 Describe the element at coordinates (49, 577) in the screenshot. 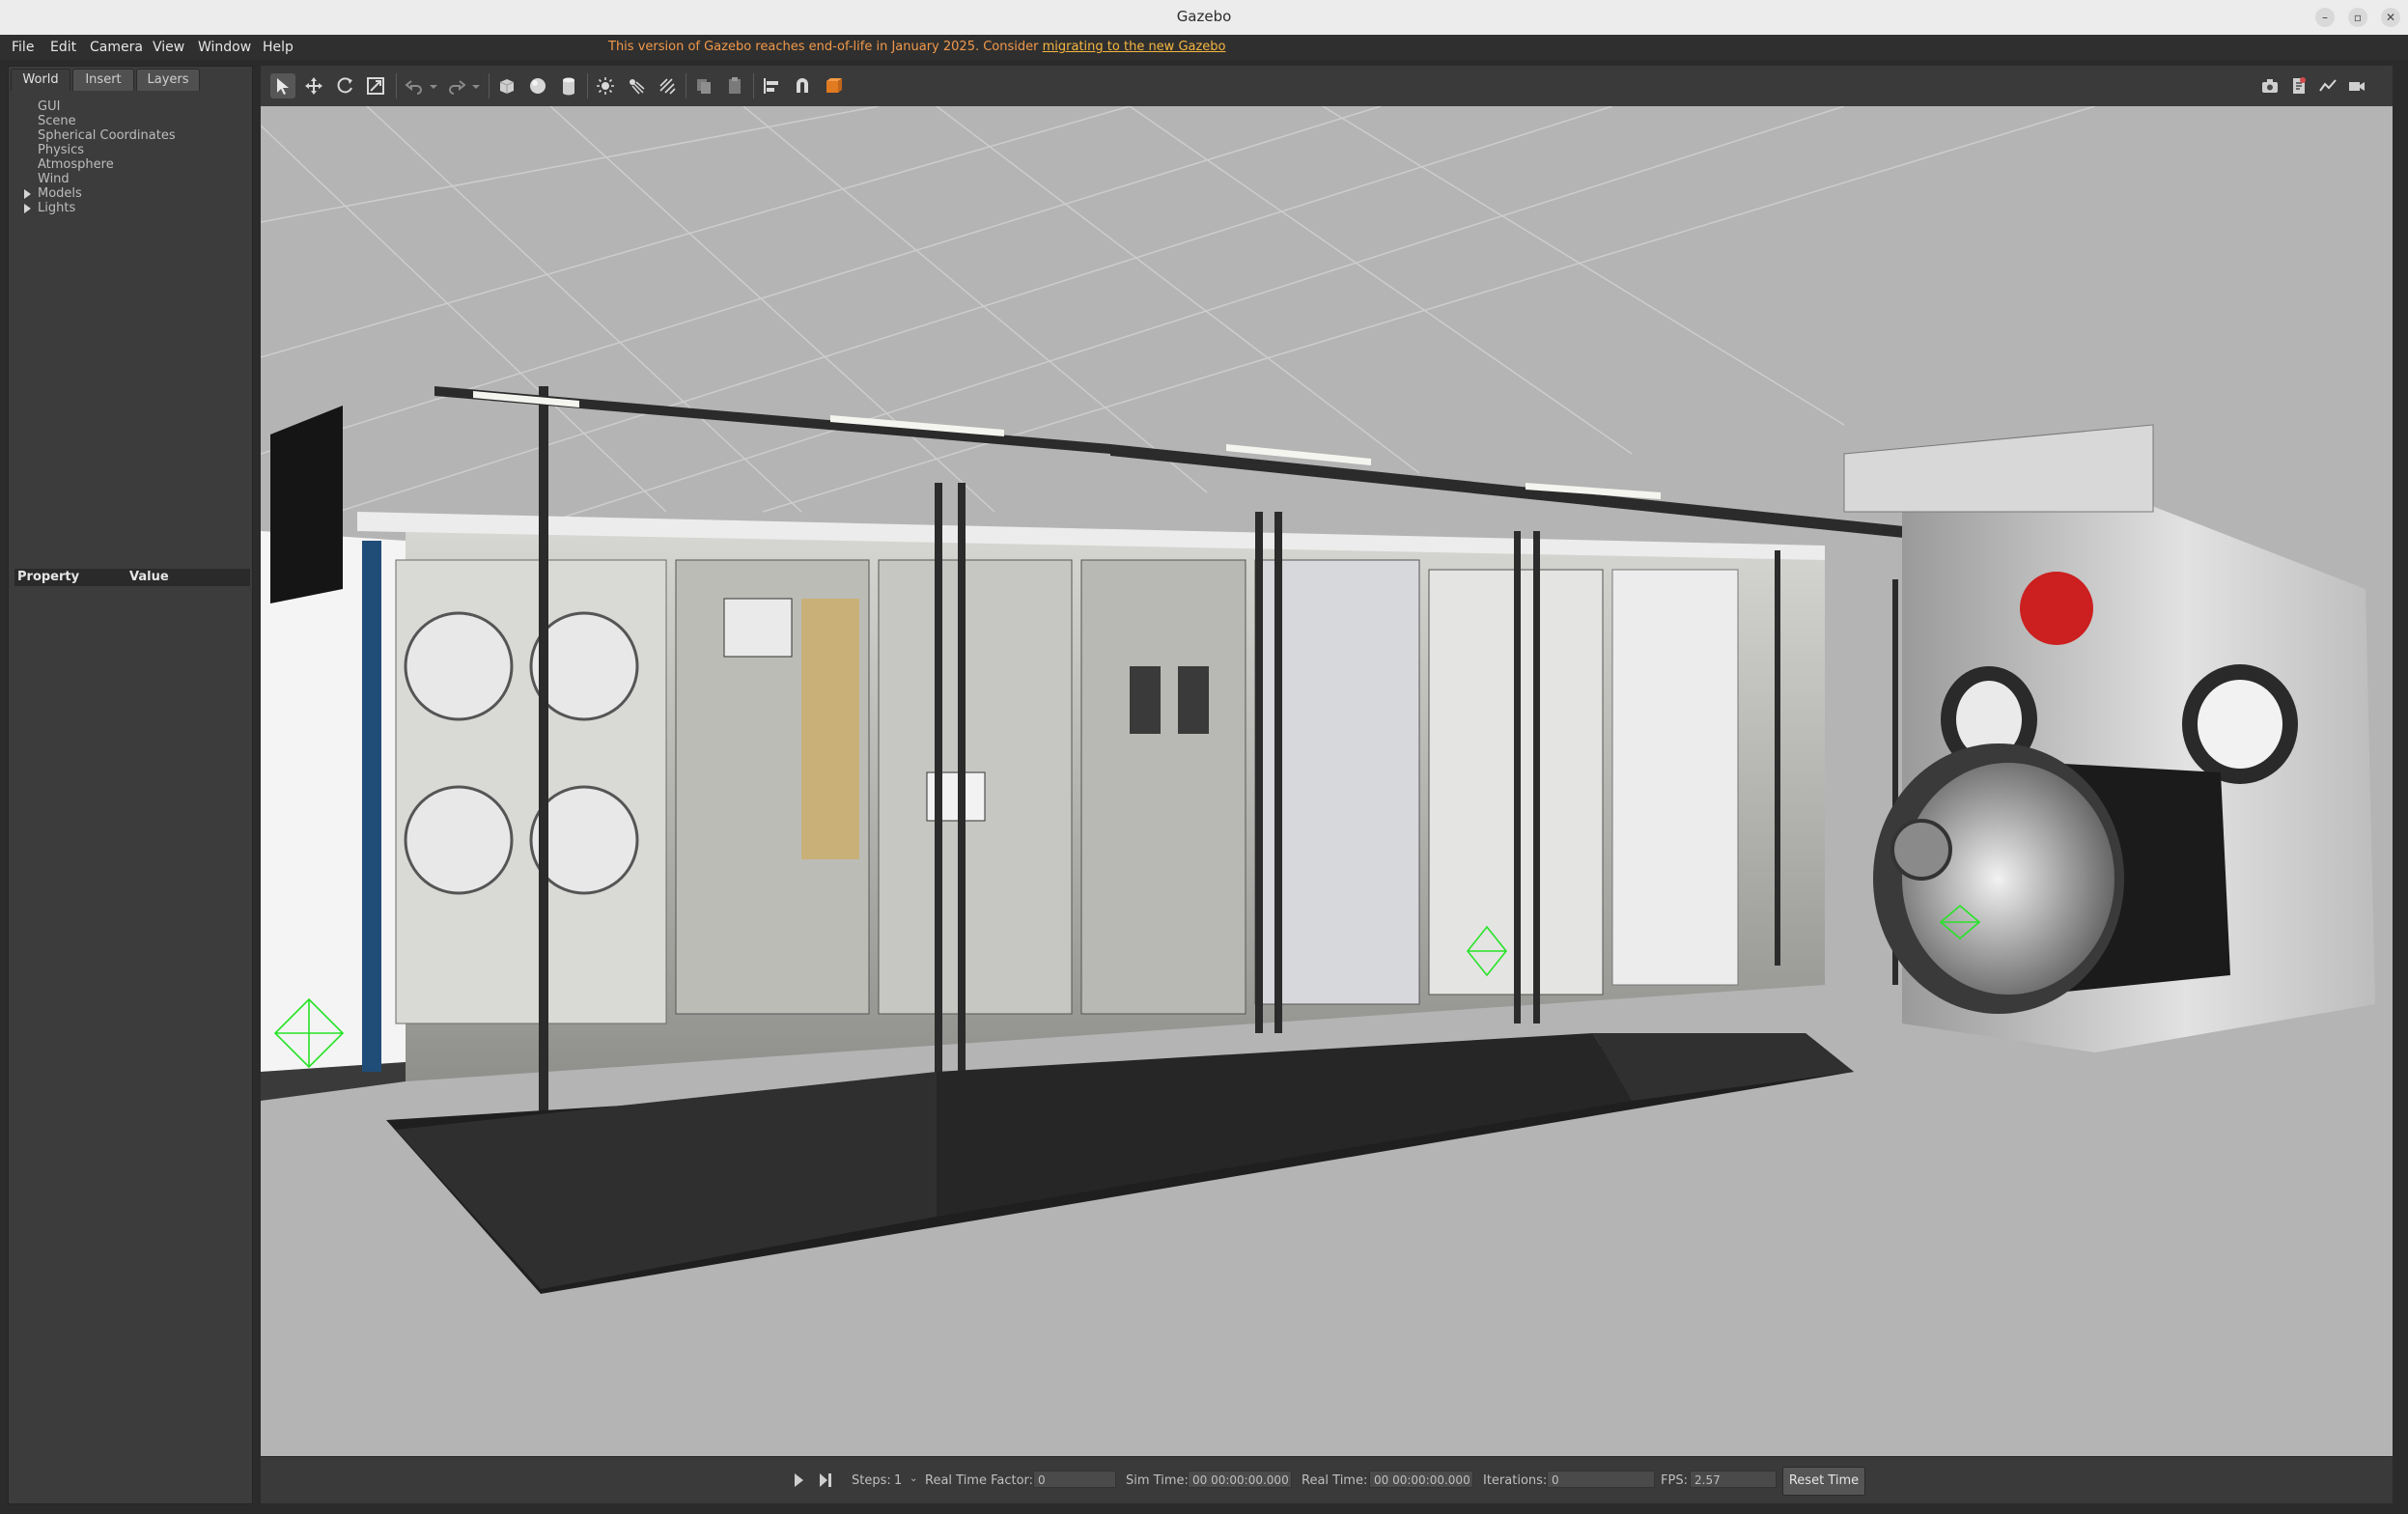

I see `property-column-header: Property` at that location.